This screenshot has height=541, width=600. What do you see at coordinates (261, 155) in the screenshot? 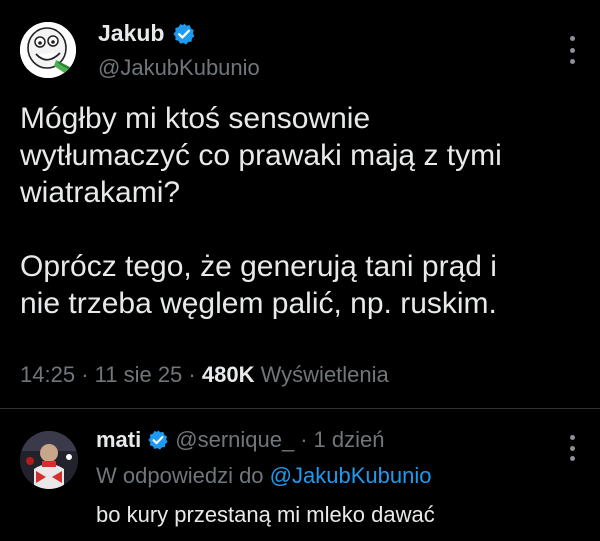
I see `tweet-text-line: wytłumaczyć co prawaki mają z tymi` at bounding box center [261, 155].